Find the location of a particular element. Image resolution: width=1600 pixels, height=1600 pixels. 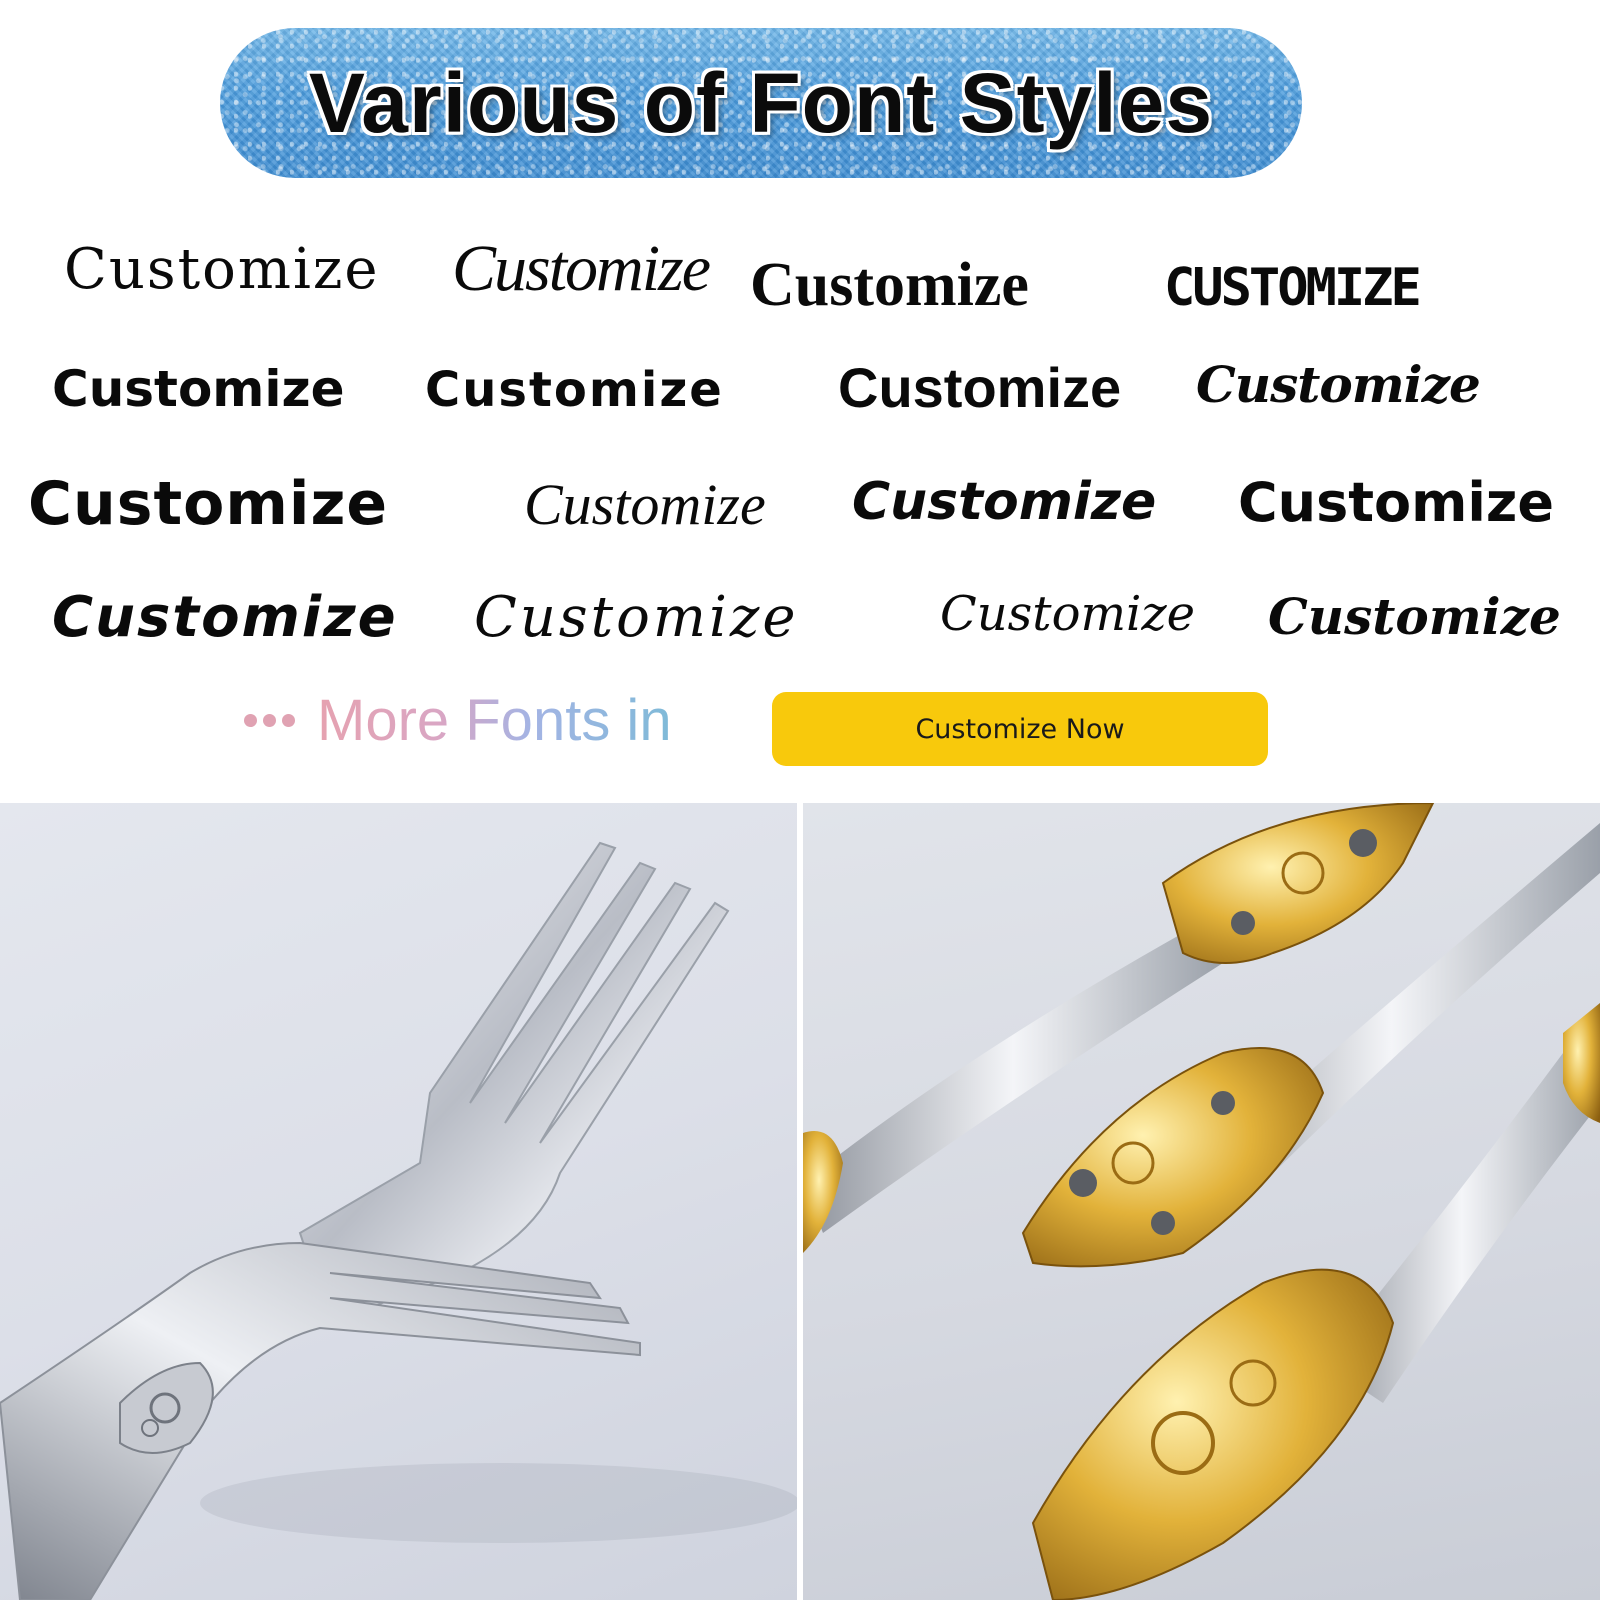

ellipsis-icon is located at coordinates (269, 720).